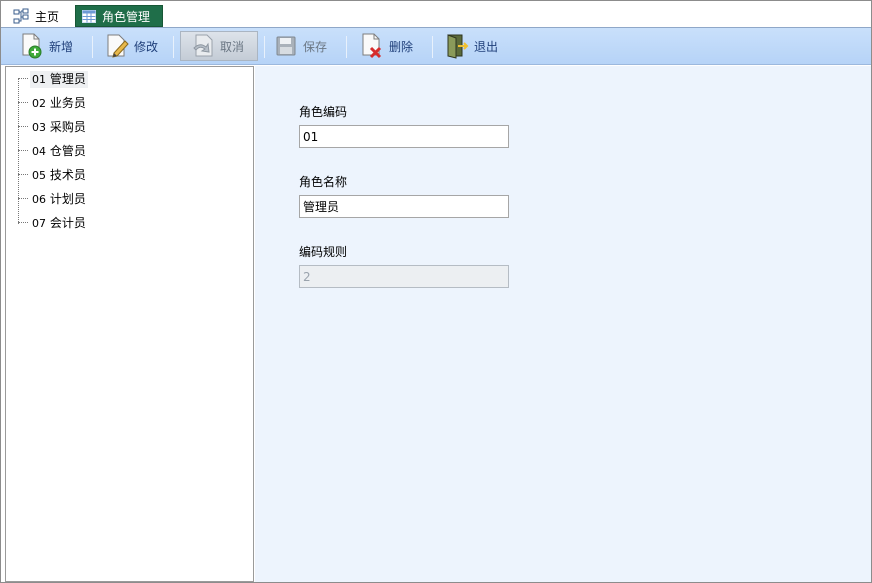 This screenshot has width=872, height=583. What do you see at coordinates (126, 175) in the screenshot?
I see `tree-item-technician: 05 技术员` at bounding box center [126, 175].